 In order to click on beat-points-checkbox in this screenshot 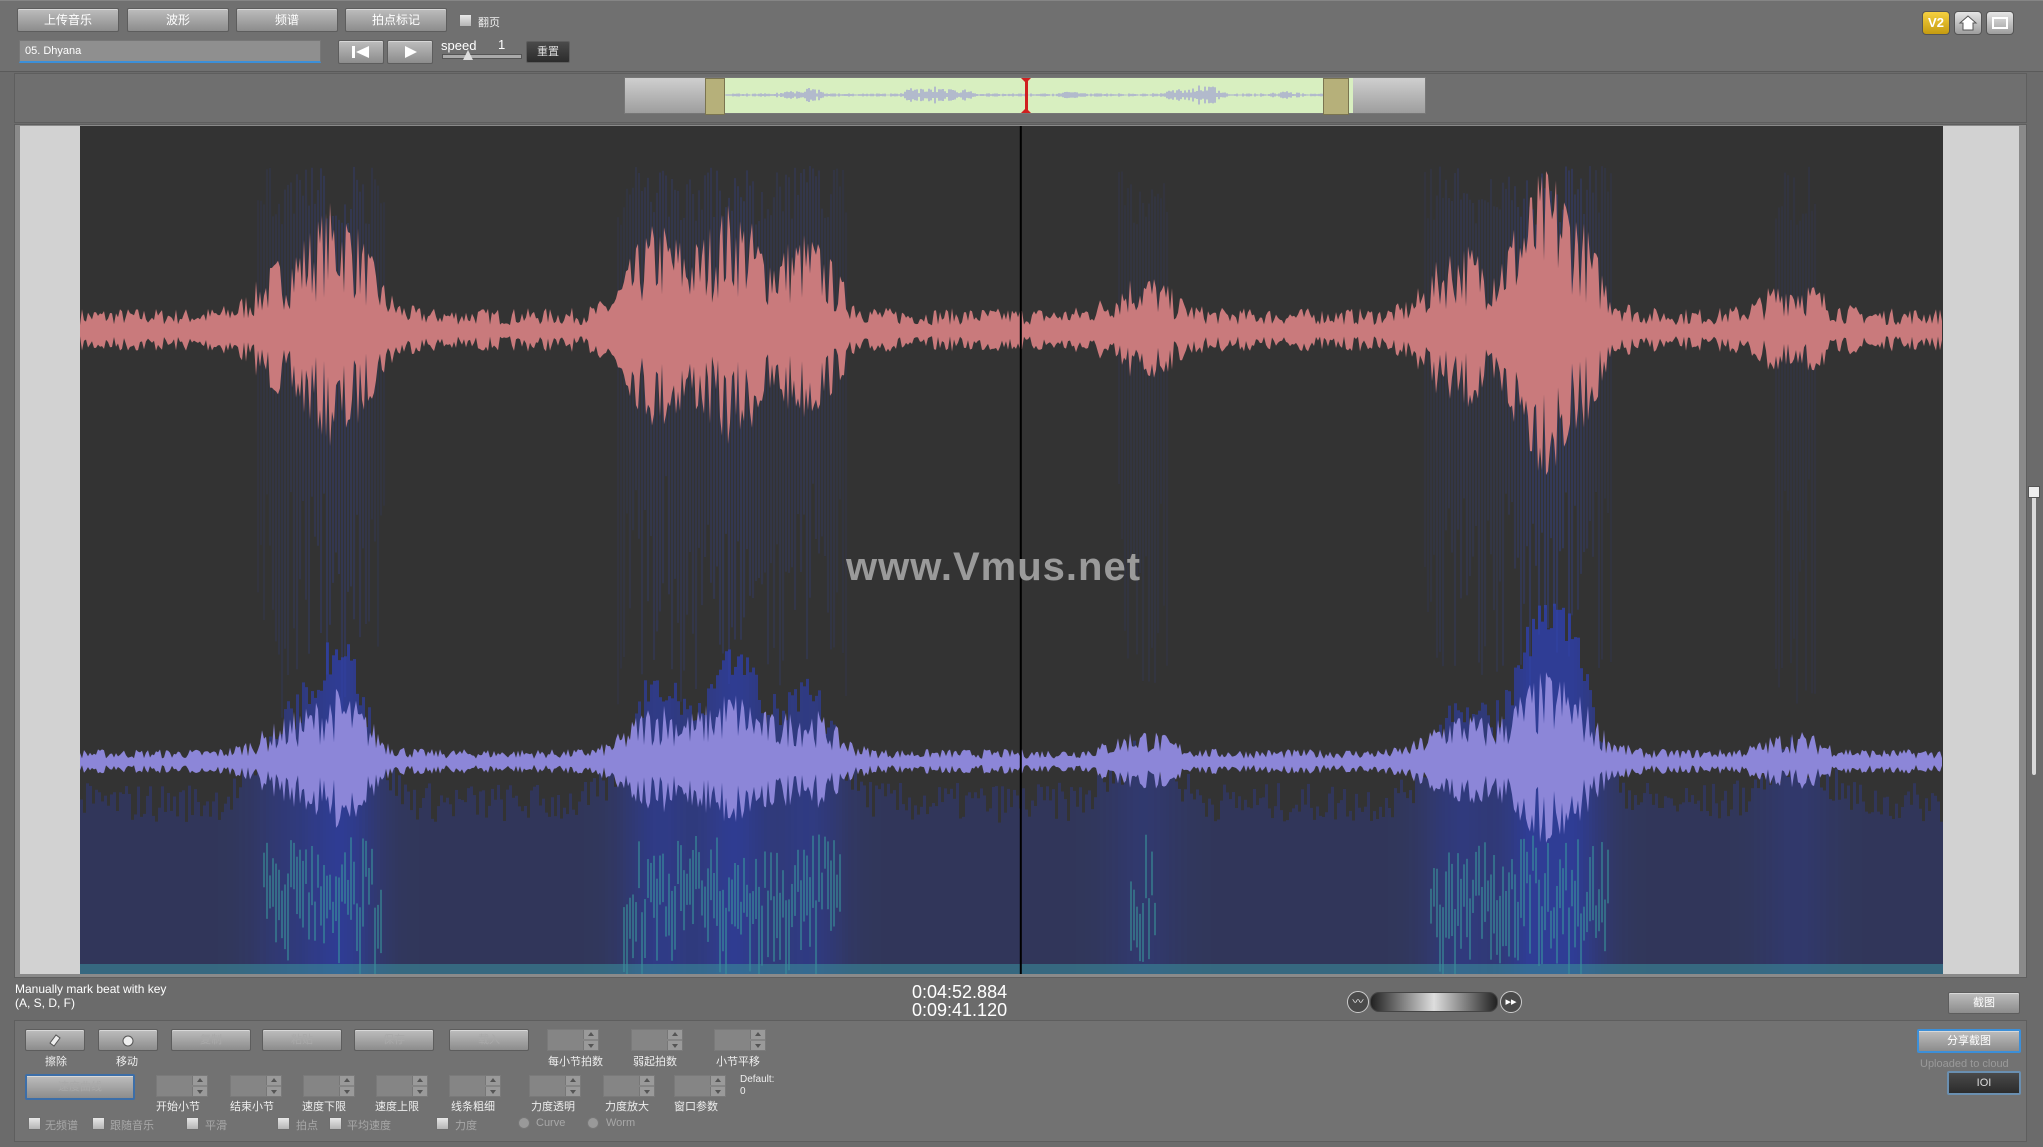, I will do `click(283, 1123)`.